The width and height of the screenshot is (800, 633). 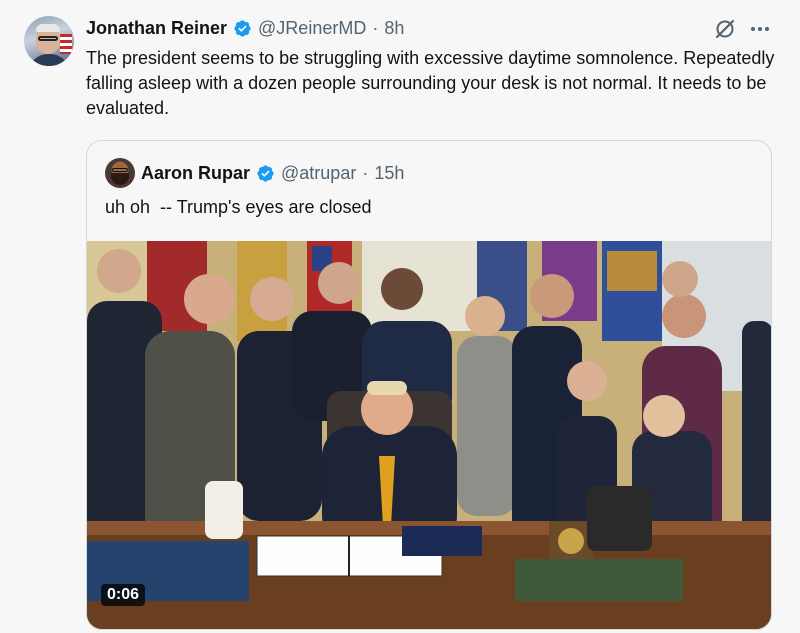 I want to click on tweet-time: 8h, so click(x=394, y=28).